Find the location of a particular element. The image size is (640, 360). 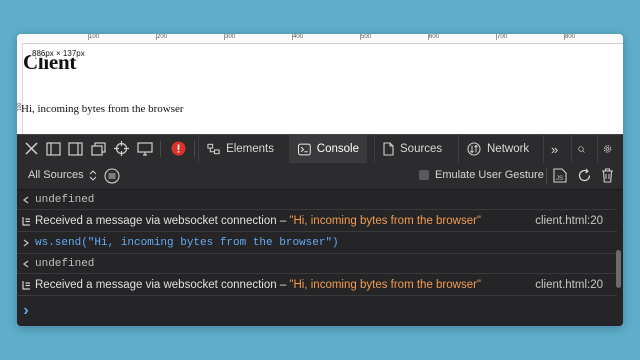

crosshair-icon is located at coordinates (121, 148).